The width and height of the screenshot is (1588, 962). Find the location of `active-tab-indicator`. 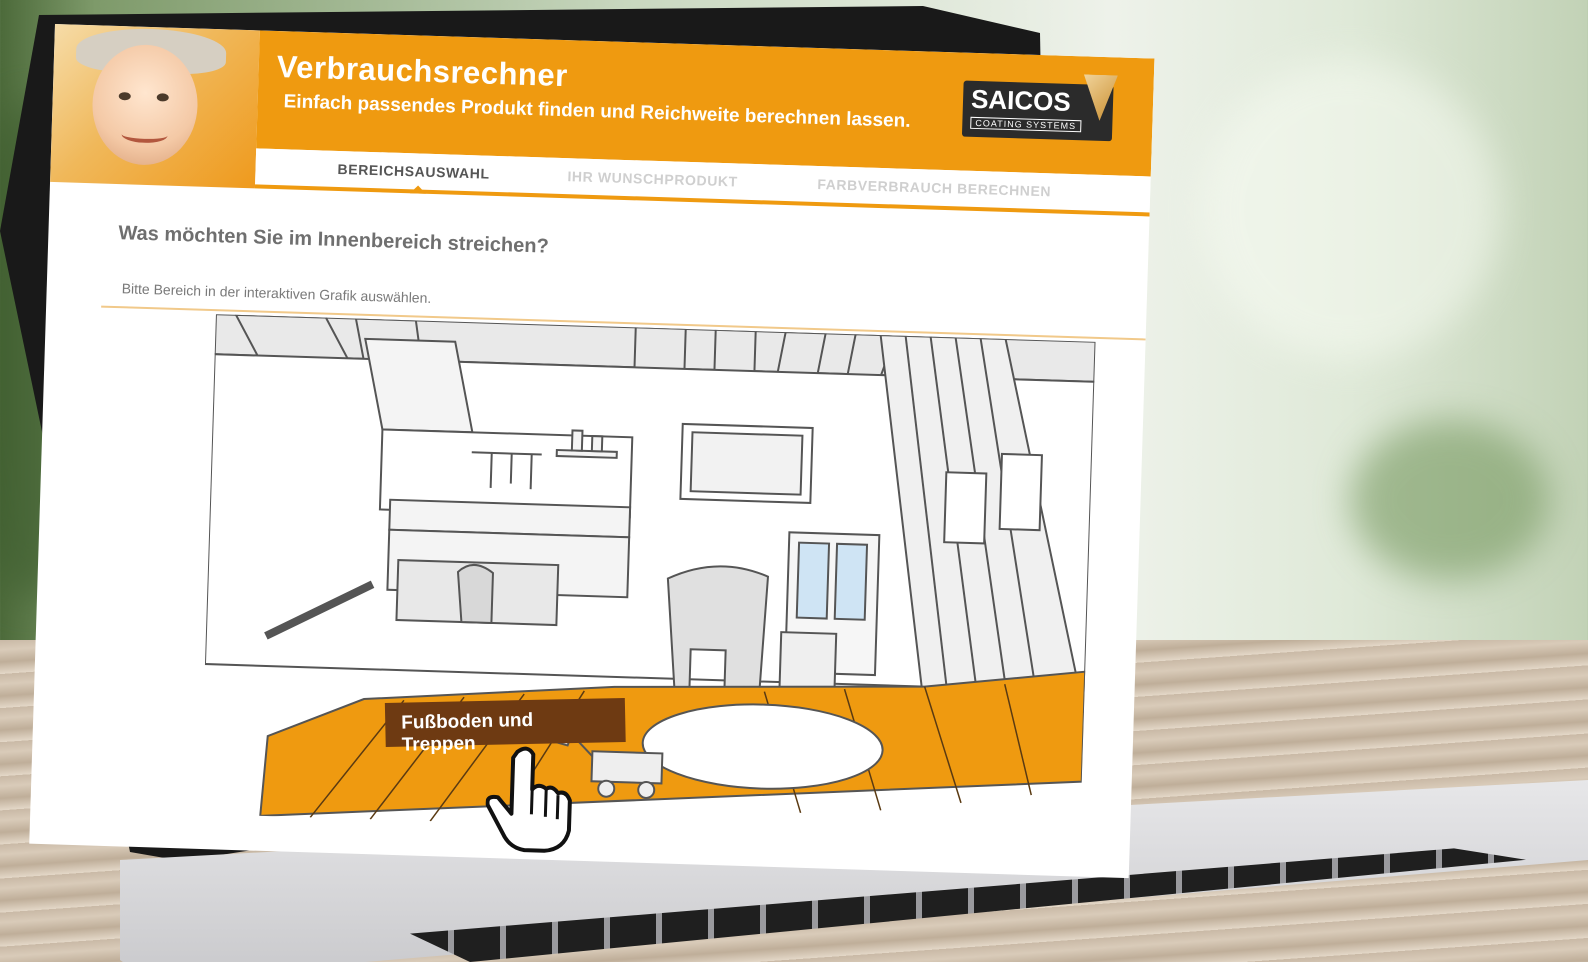

active-tab-indicator is located at coordinates (418, 189).